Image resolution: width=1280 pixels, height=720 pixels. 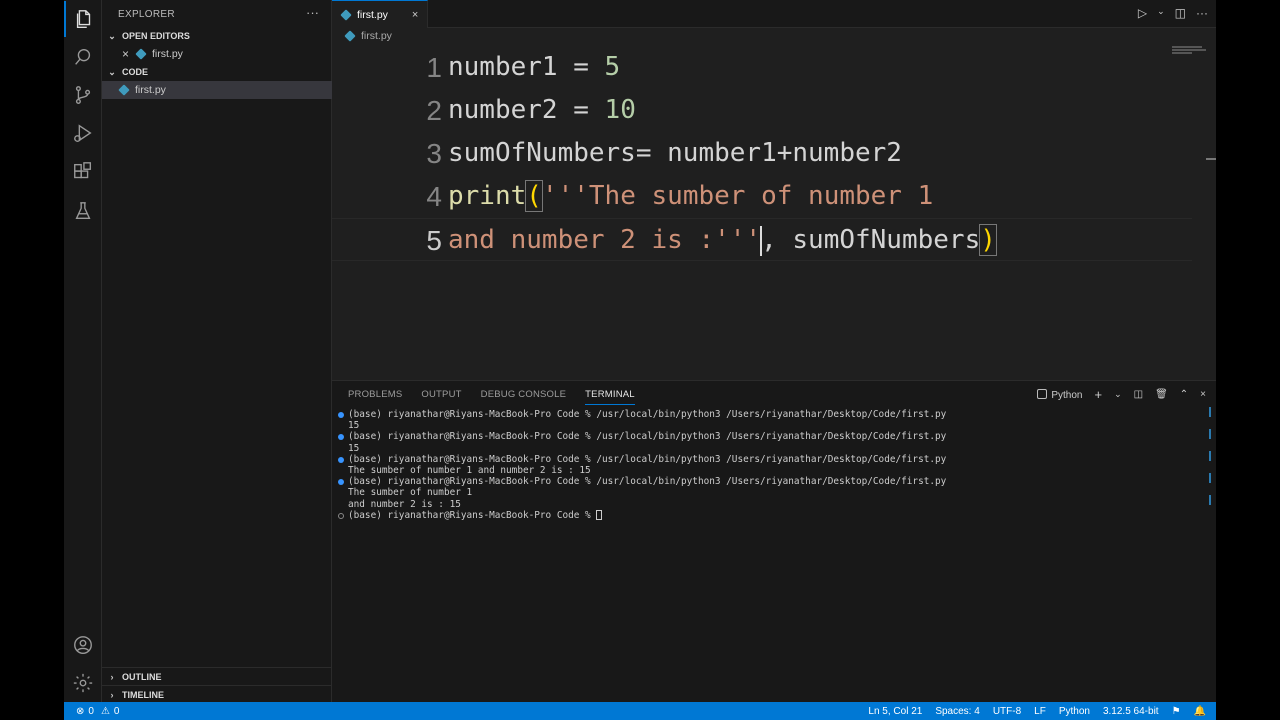 I want to click on code-text: and number 2 is :''', sumOfNumbers), so click(x=722, y=240).